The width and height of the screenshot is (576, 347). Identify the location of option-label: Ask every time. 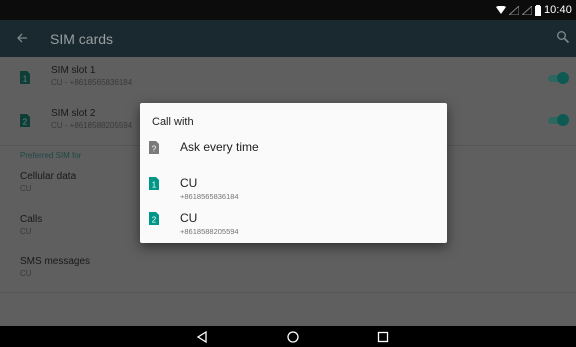
(219, 147).